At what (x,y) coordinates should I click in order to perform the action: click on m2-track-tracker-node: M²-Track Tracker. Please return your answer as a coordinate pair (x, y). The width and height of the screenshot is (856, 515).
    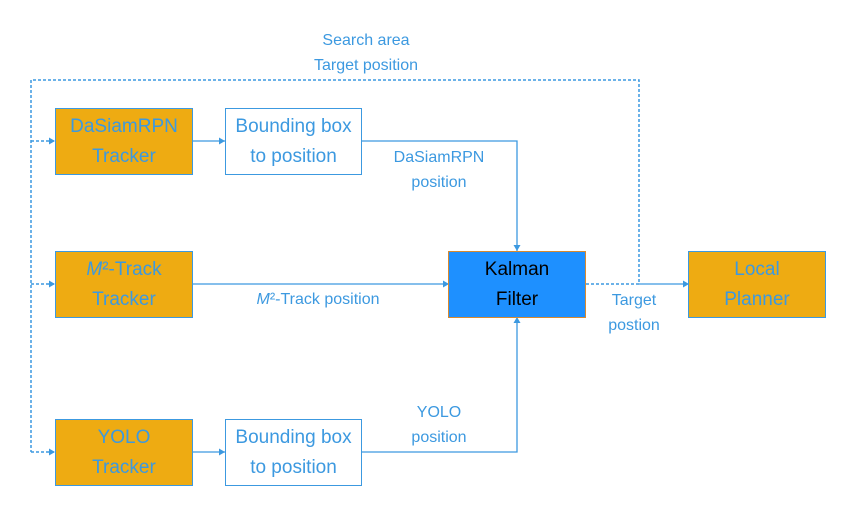
    Looking at the image, I should click on (124, 284).